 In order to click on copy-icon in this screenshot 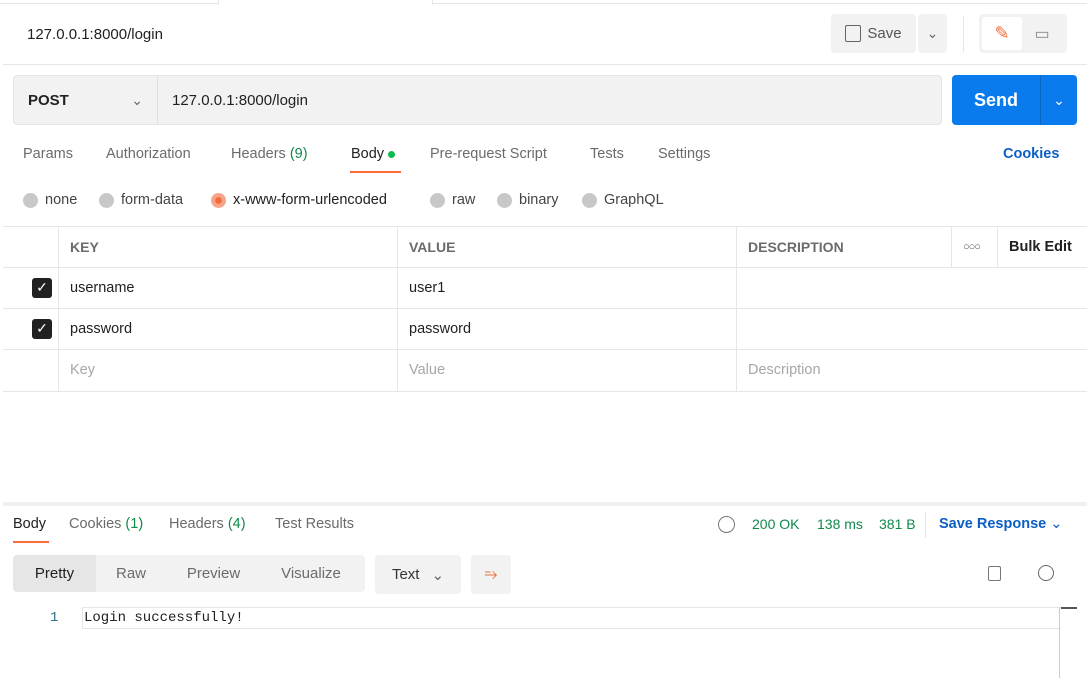, I will do `click(994, 573)`.